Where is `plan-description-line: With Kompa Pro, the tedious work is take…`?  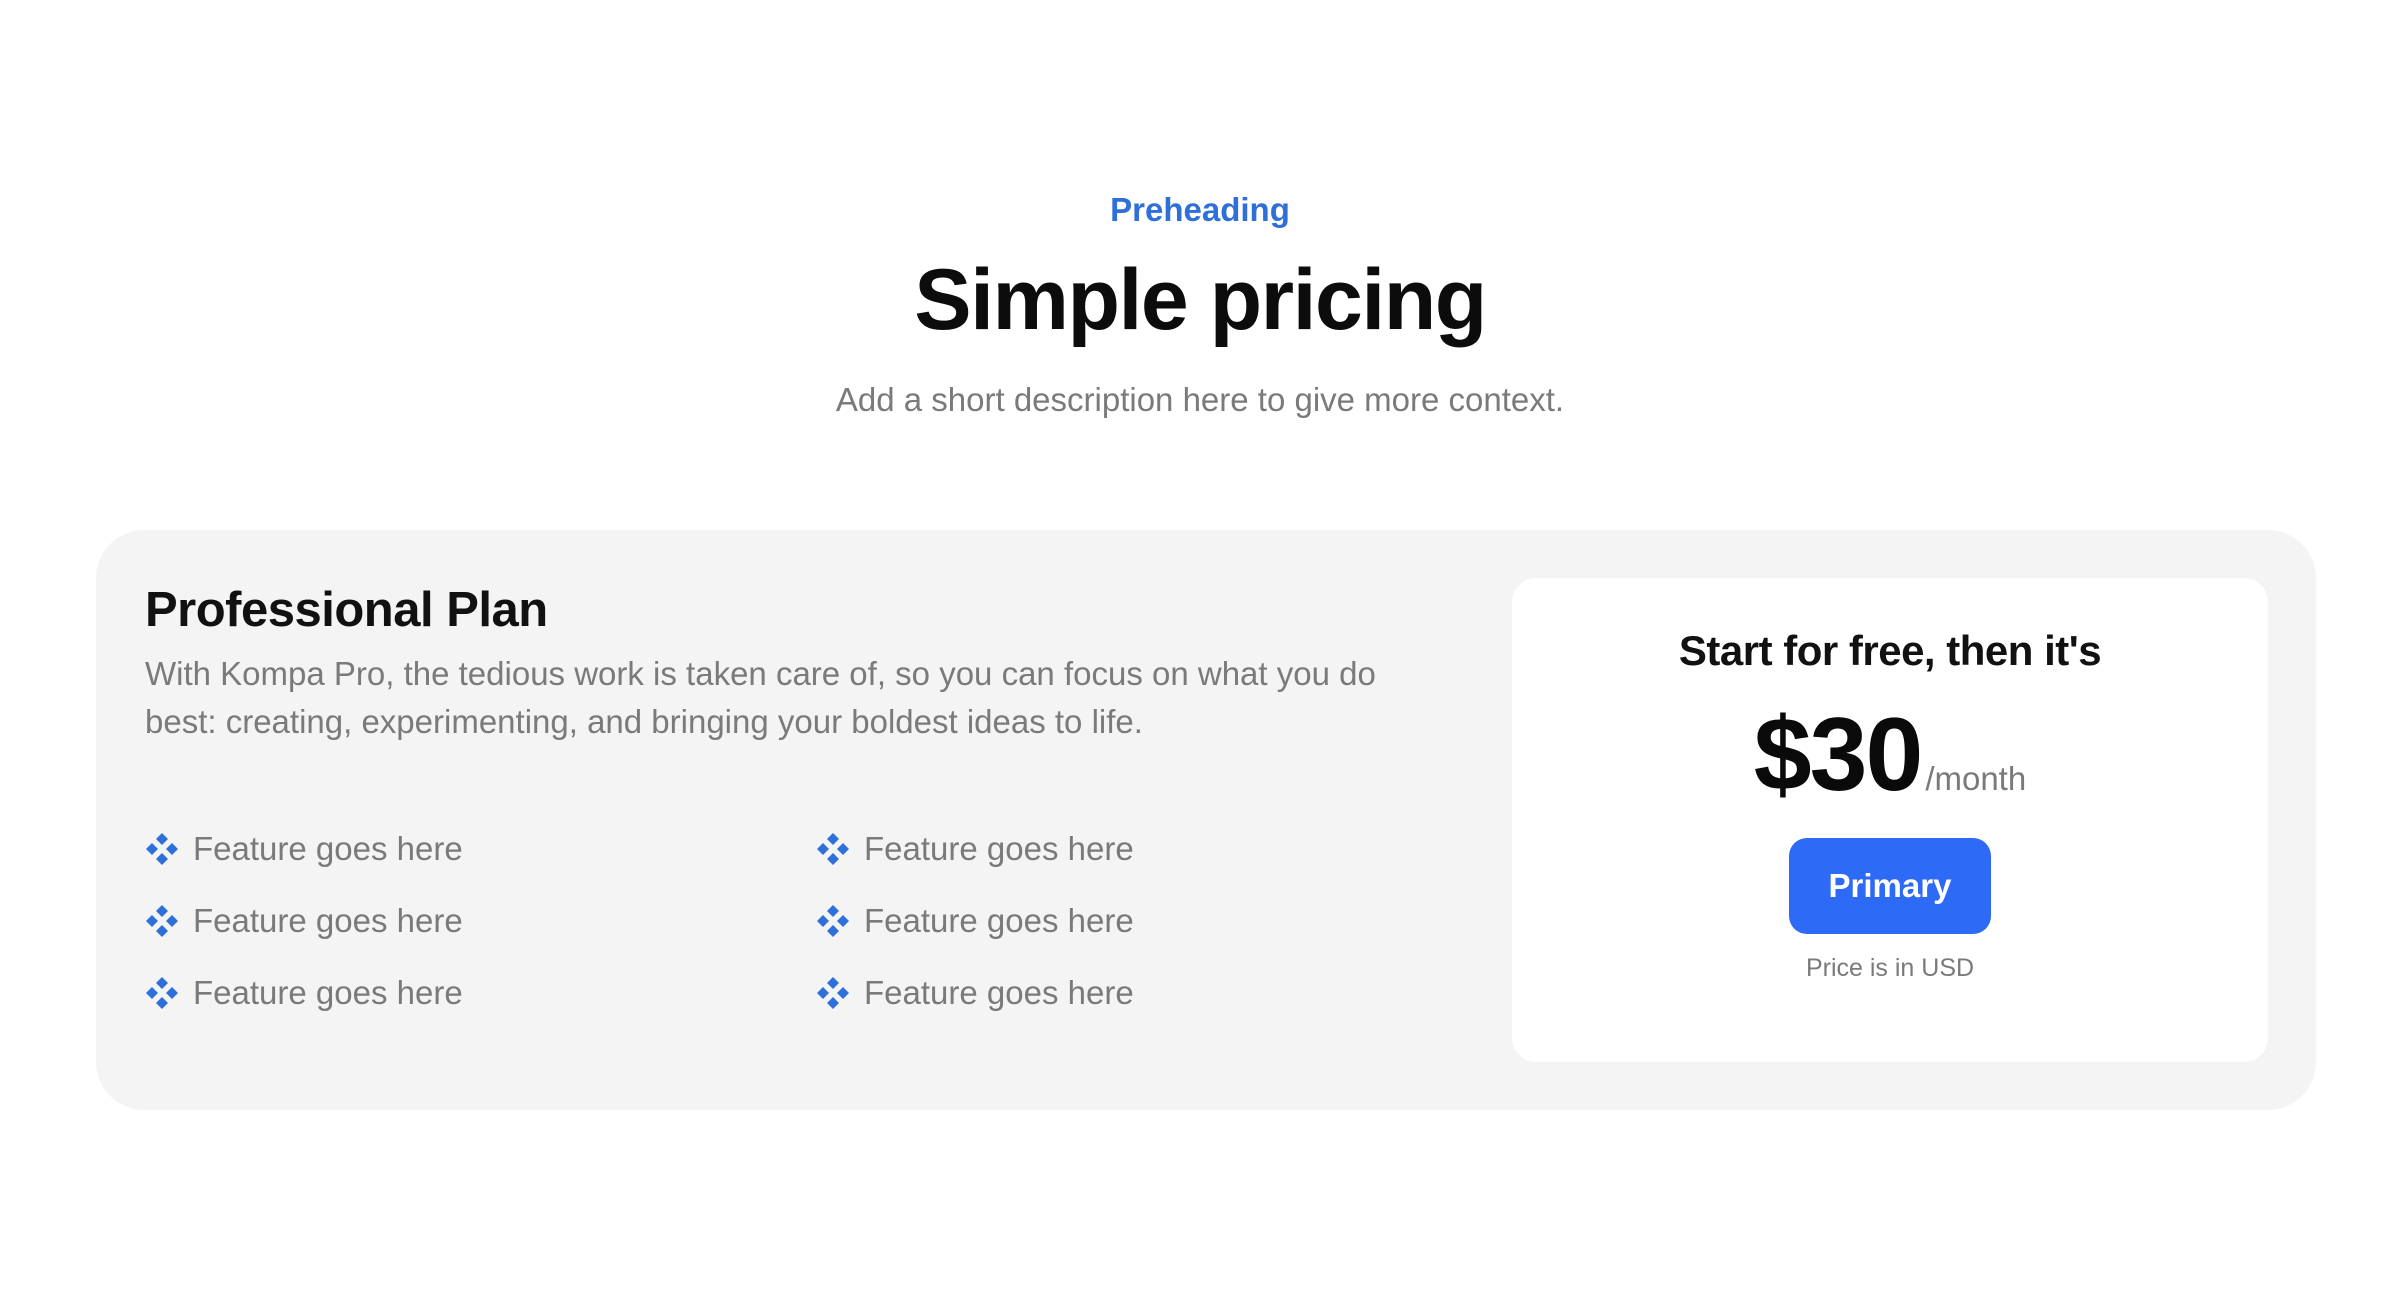
plan-description-line: With Kompa Pro, the tedious work is take… is located at coordinates (760, 673).